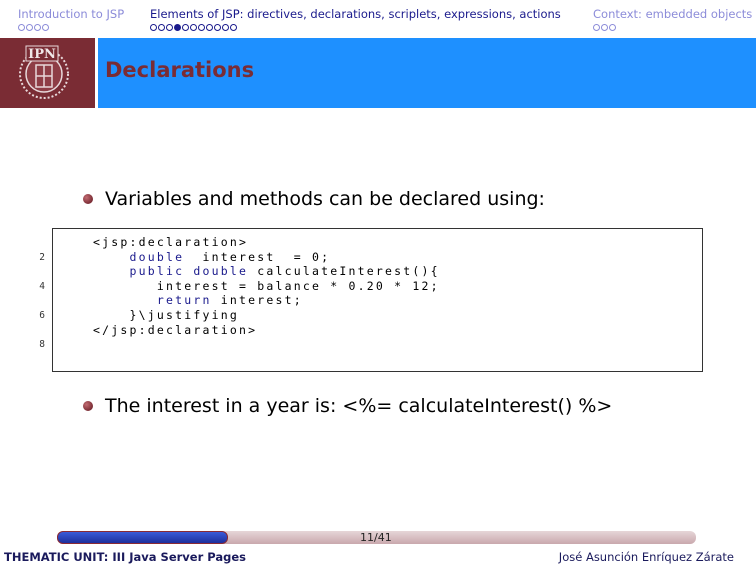 Image resolution: width=756 pixels, height=567 pixels. I want to click on footer-author: José Asunción Enríquez Zárate, so click(646, 557).